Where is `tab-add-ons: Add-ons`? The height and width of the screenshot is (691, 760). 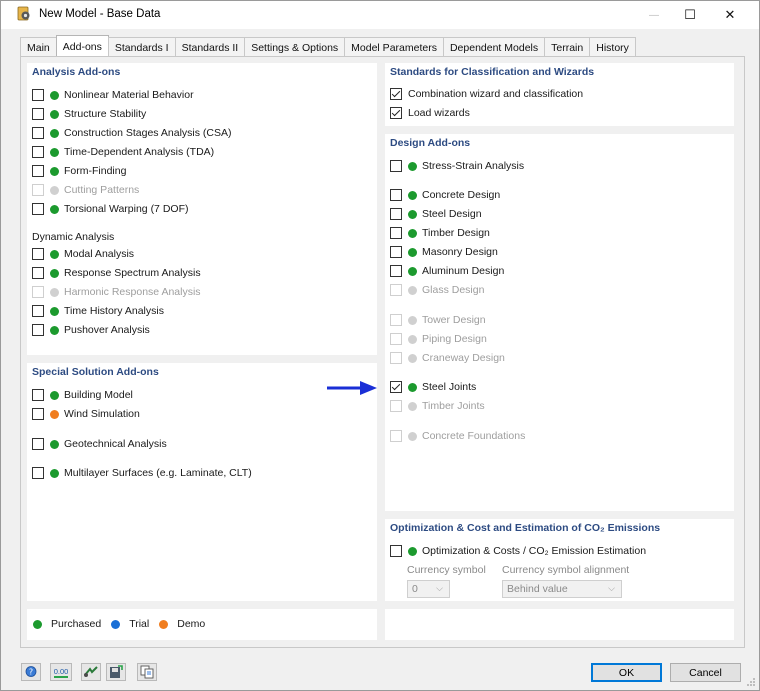
tab-add-ons: Add-ons is located at coordinates (82, 46).